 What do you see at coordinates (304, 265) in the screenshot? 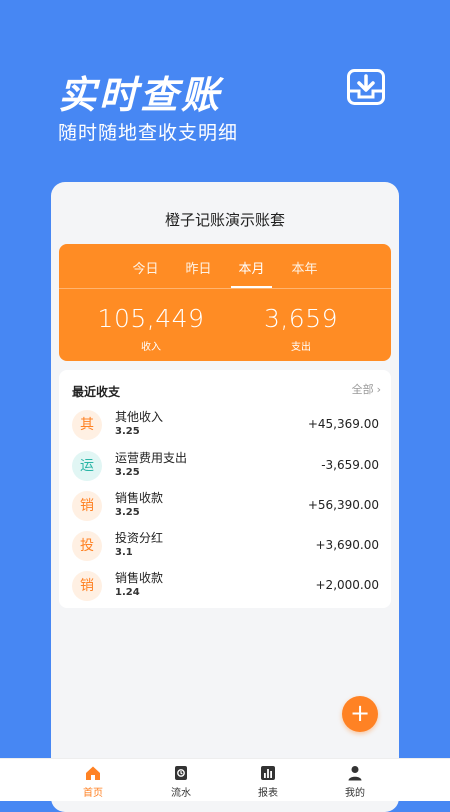
I see `tab-this-year: 本年` at bounding box center [304, 265].